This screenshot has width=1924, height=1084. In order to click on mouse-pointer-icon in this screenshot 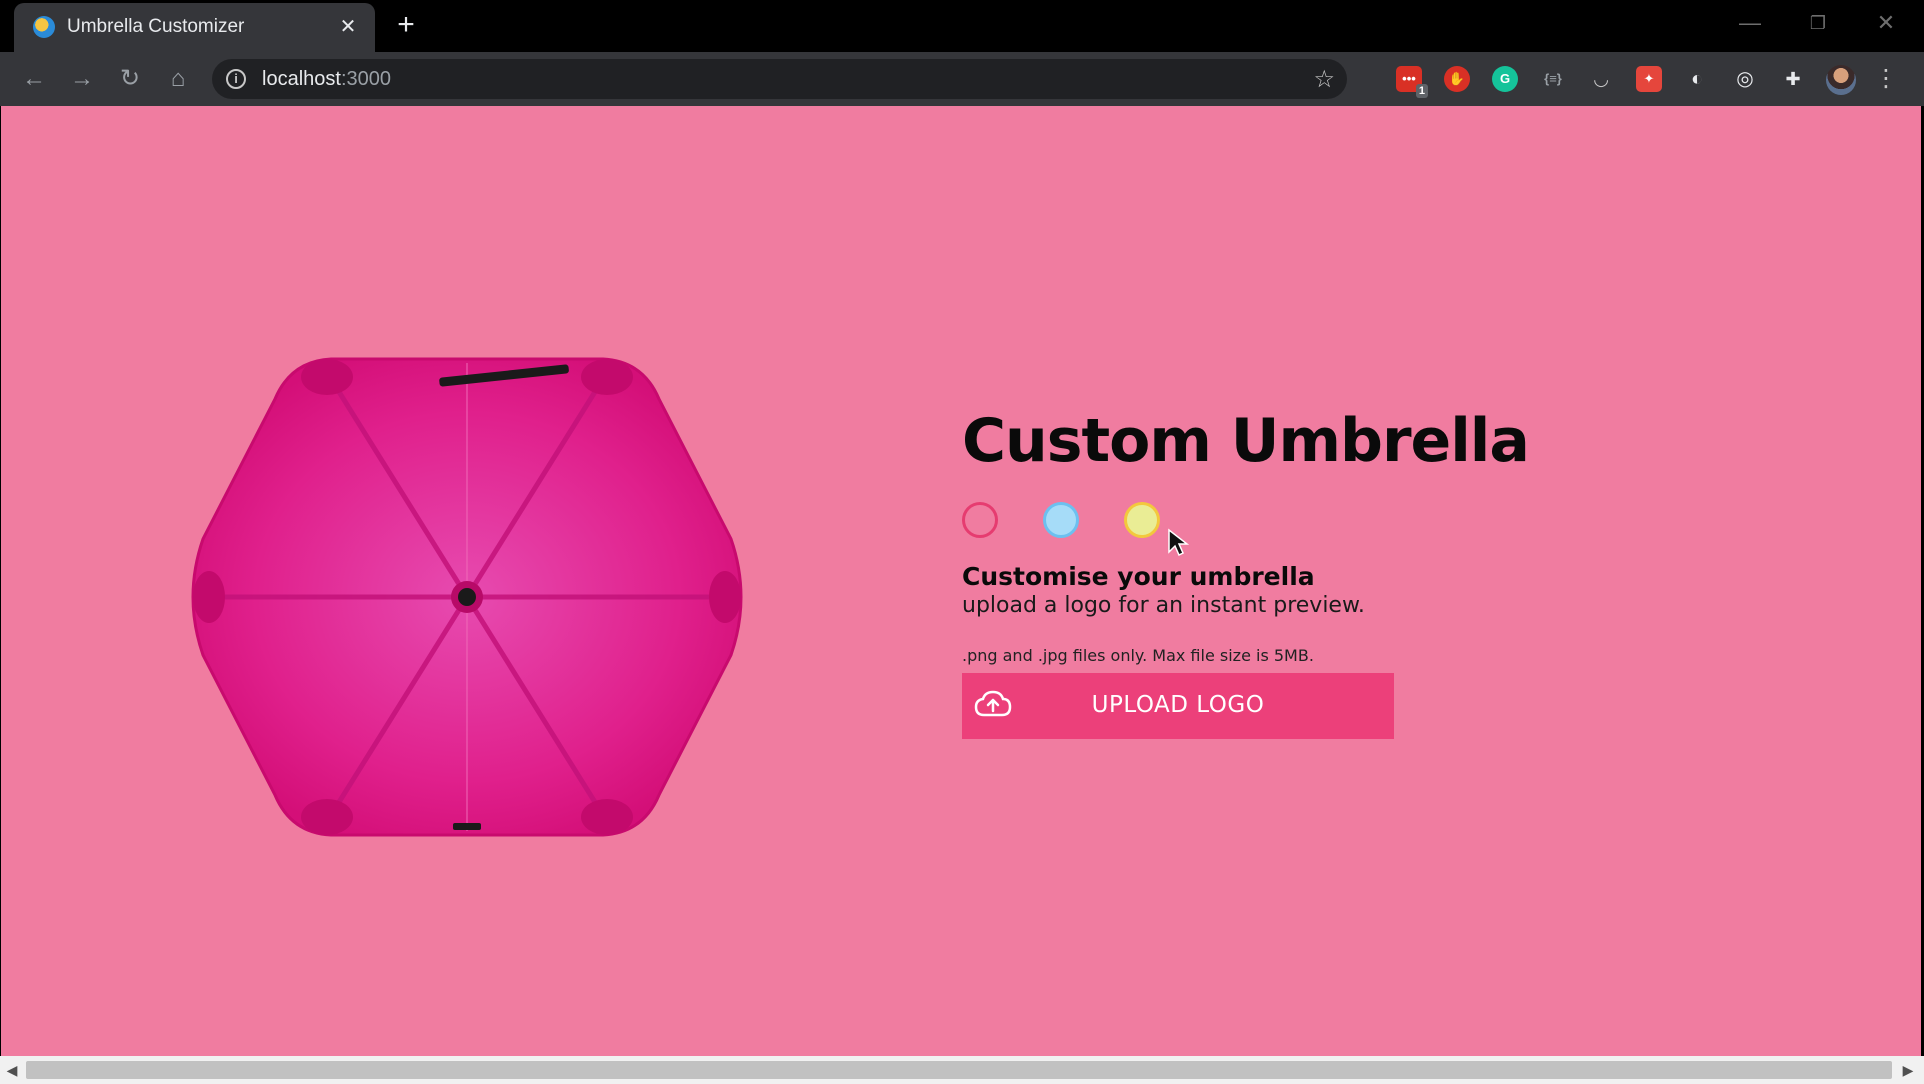, I will do `click(1178, 542)`.